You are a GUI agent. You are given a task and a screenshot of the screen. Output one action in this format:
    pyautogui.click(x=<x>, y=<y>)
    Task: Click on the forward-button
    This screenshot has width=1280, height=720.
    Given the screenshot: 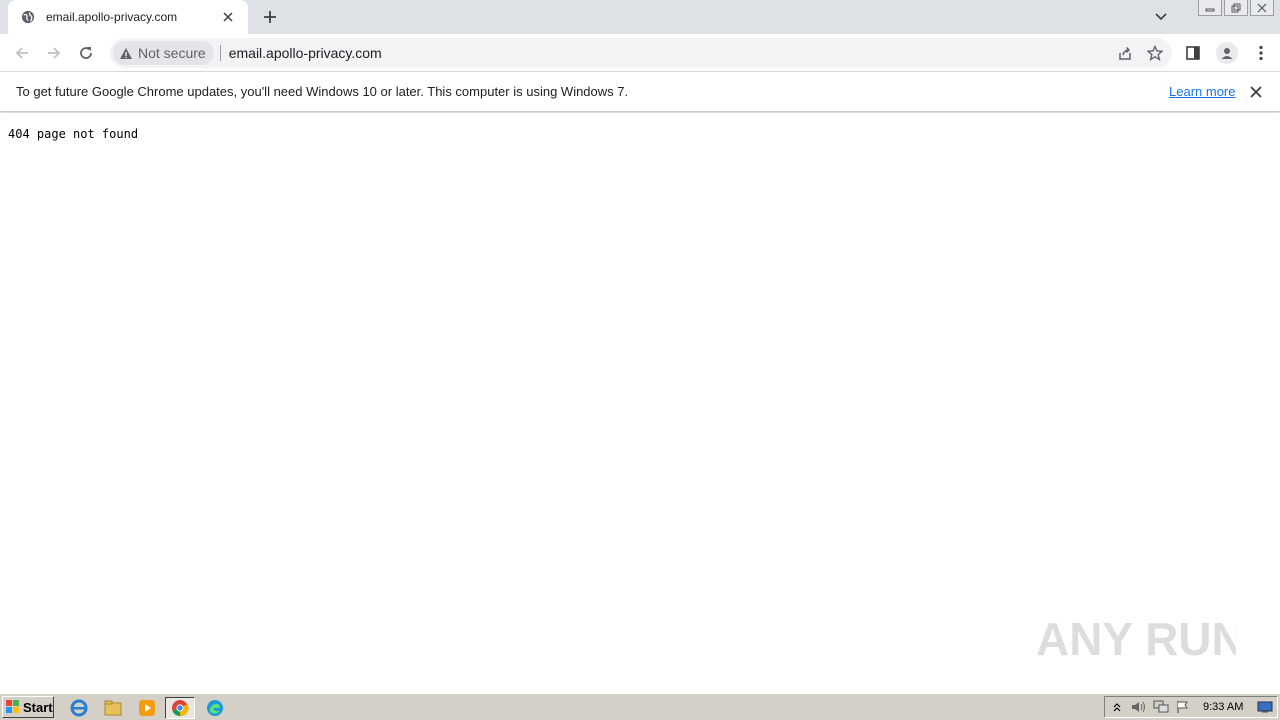 What is the action you would take?
    pyautogui.click(x=54, y=53)
    